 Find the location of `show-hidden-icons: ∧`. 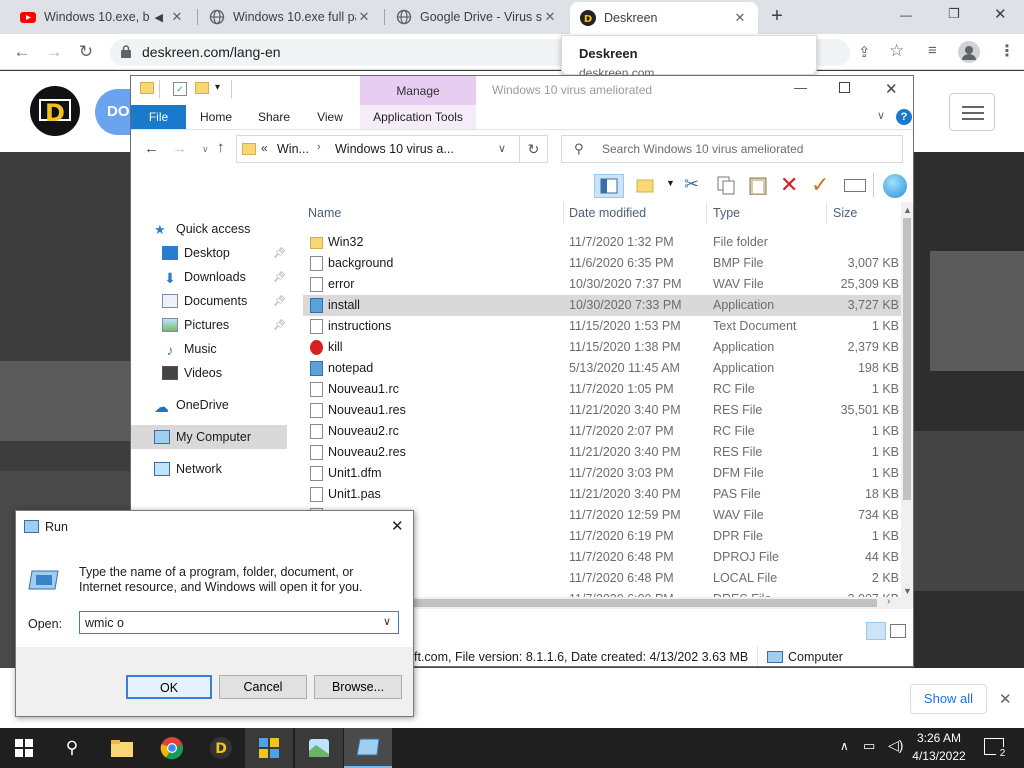

show-hidden-icons: ∧ is located at coordinates (844, 746).